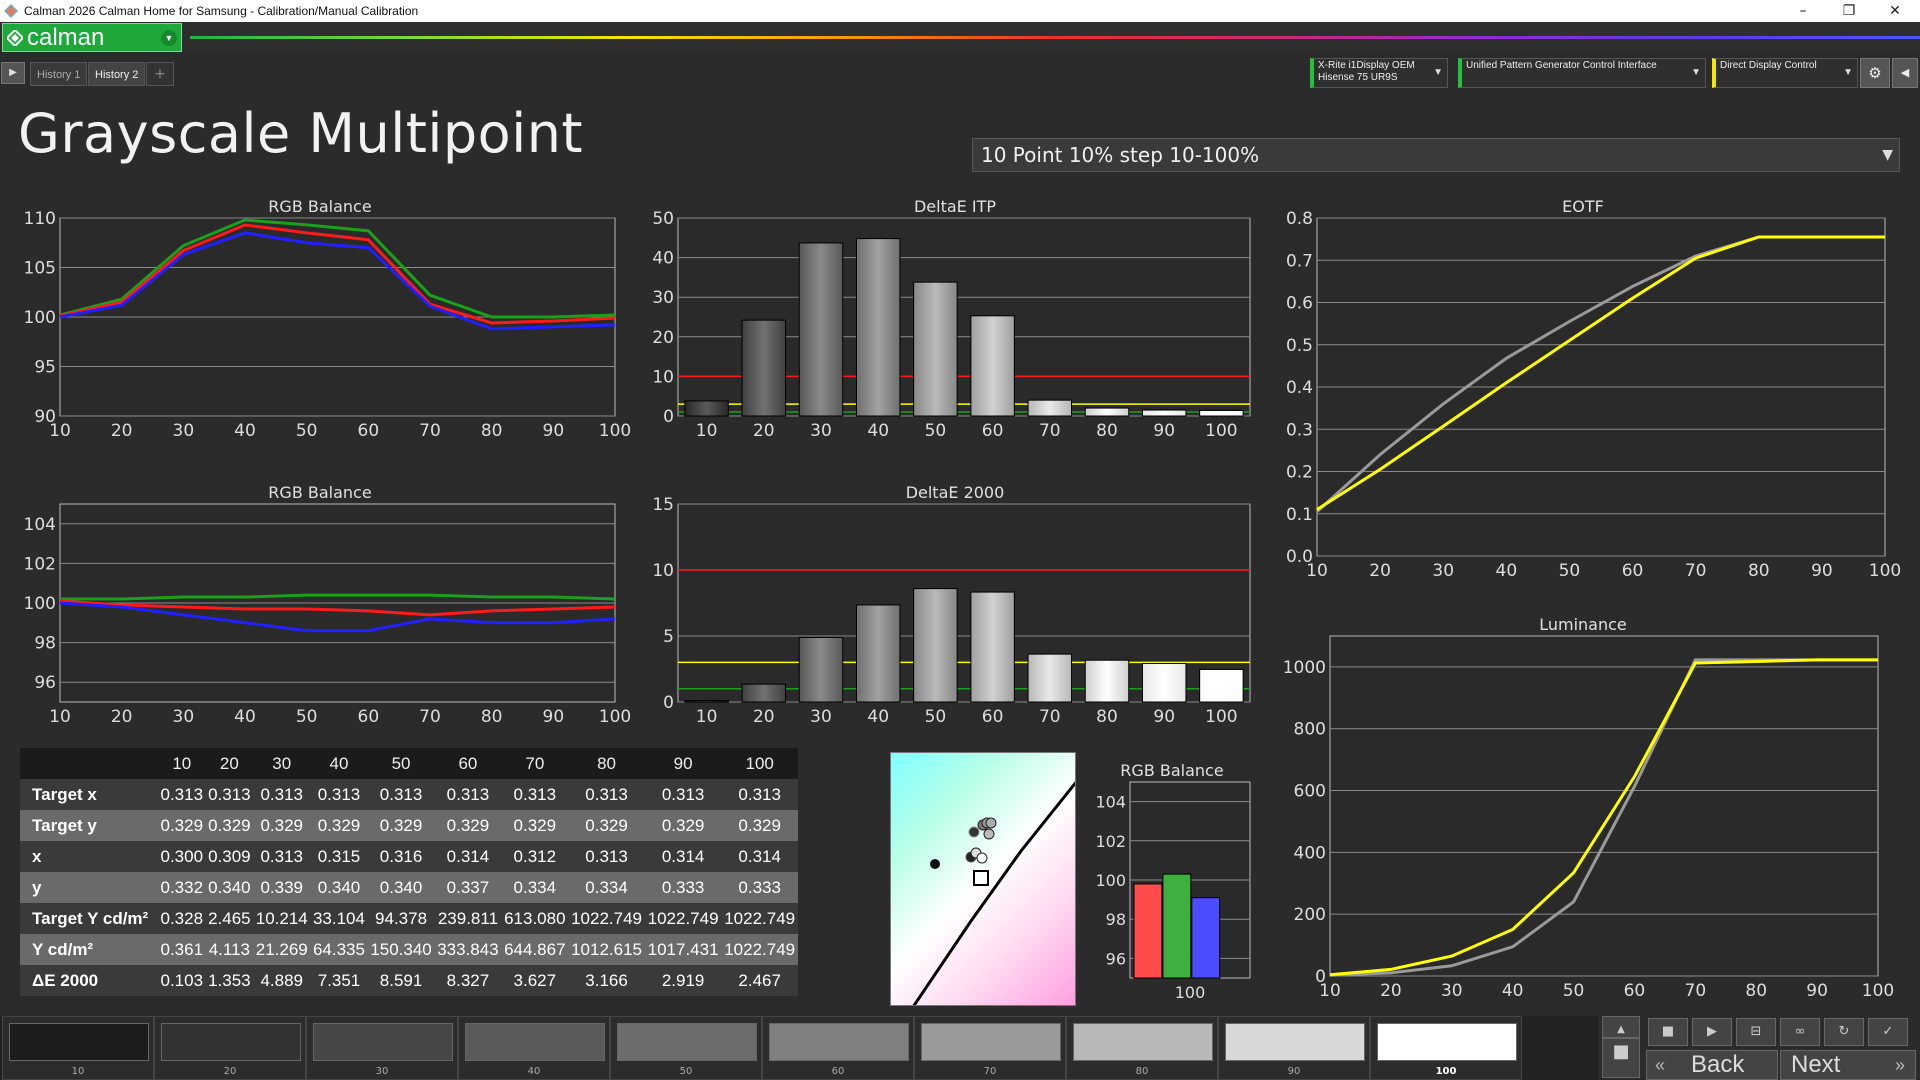 The image size is (1920, 1080). What do you see at coordinates (1848, 1065) in the screenshot?
I see `next-button: Next »` at bounding box center [1848, 1065].